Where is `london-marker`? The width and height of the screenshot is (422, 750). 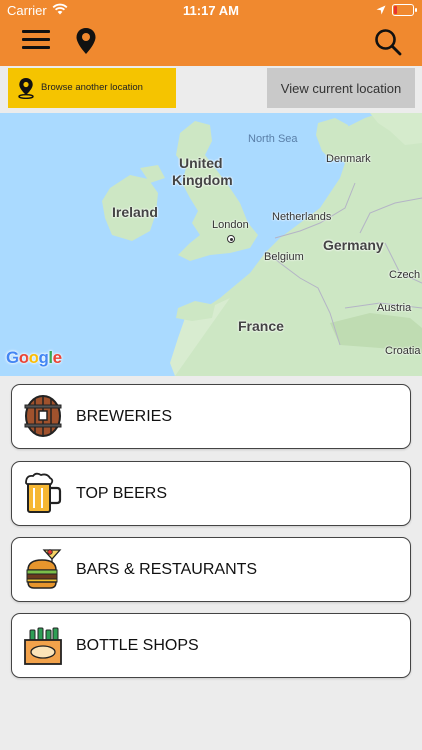 london-marker is located at coordinates (231, 239).